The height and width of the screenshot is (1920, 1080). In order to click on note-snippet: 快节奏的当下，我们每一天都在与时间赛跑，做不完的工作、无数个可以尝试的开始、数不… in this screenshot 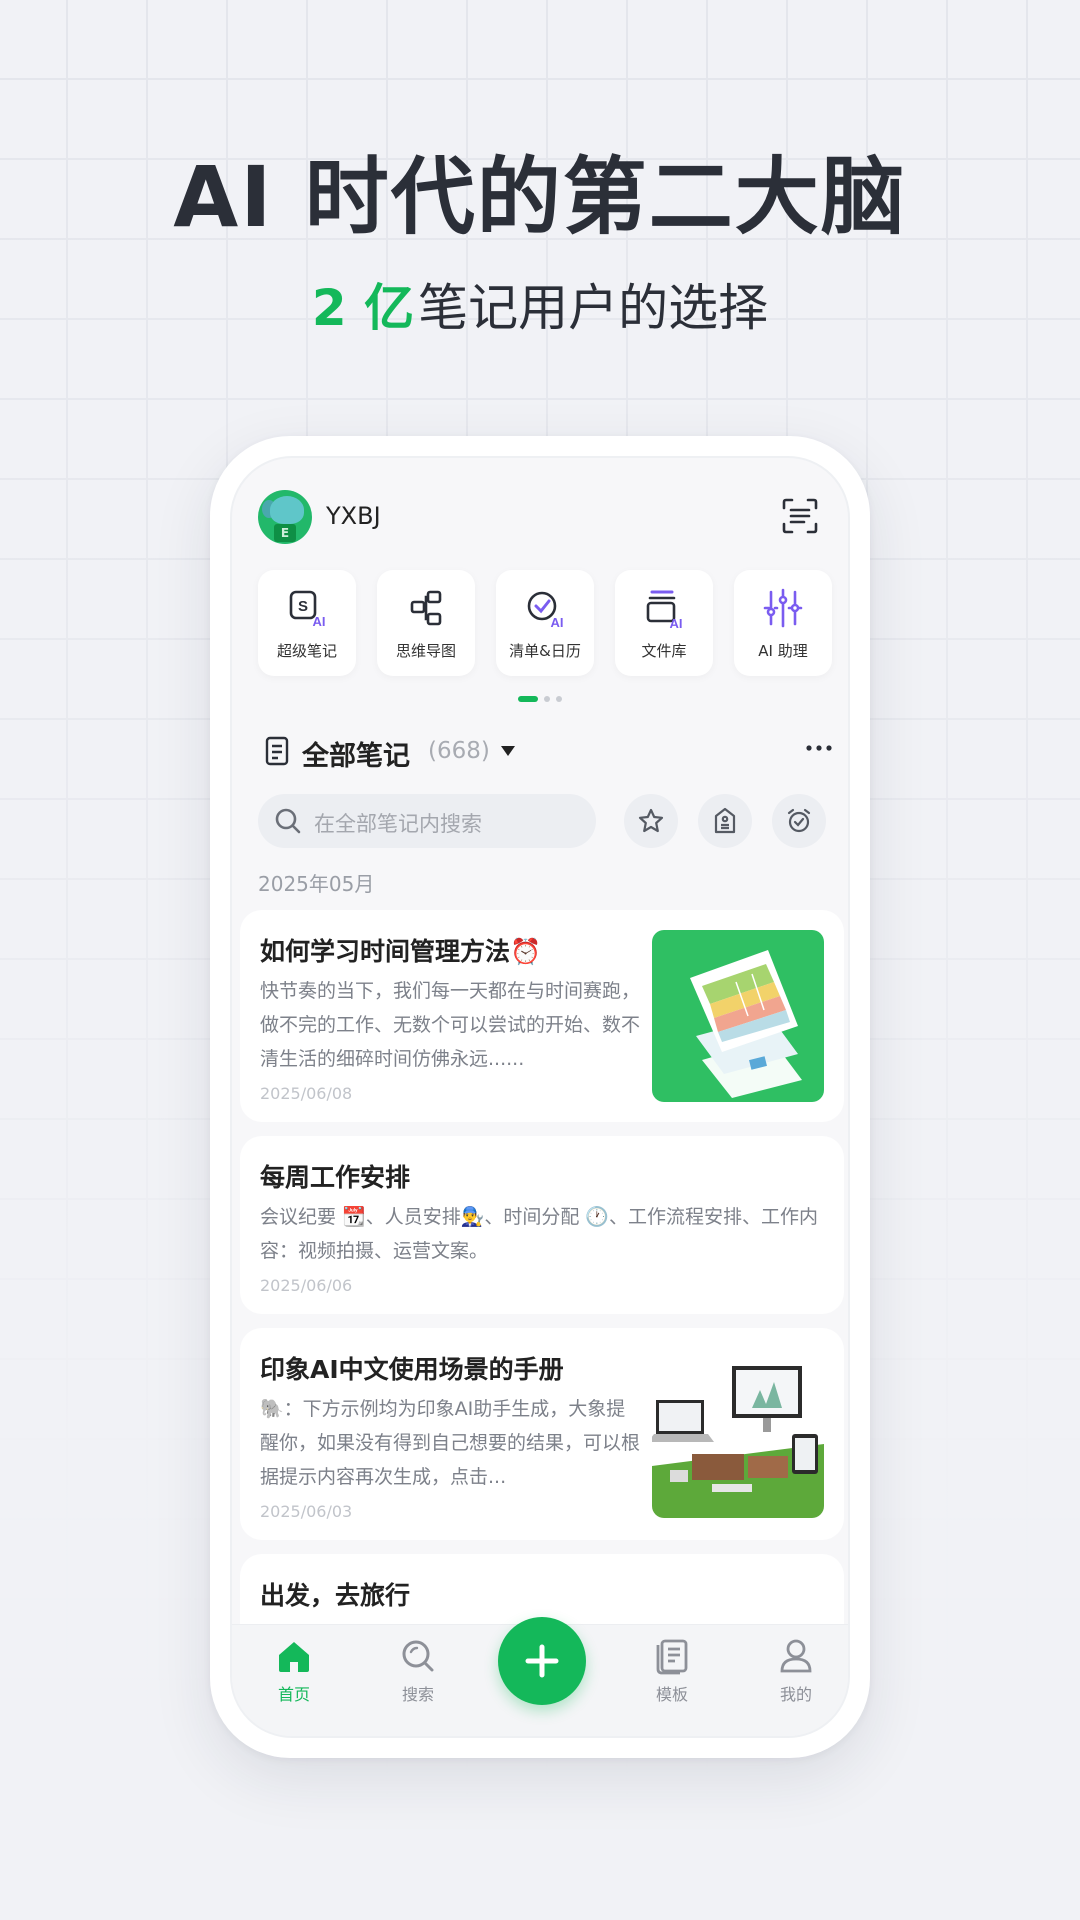, I will do `click(450, 1025)`.